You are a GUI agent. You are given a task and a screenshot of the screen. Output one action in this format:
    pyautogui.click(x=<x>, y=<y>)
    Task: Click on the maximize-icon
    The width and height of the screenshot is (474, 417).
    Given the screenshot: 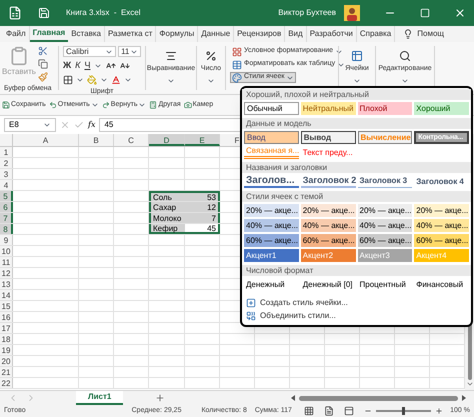 What is the action you would take?
    pyautogui.click(x=425, y=13)
    